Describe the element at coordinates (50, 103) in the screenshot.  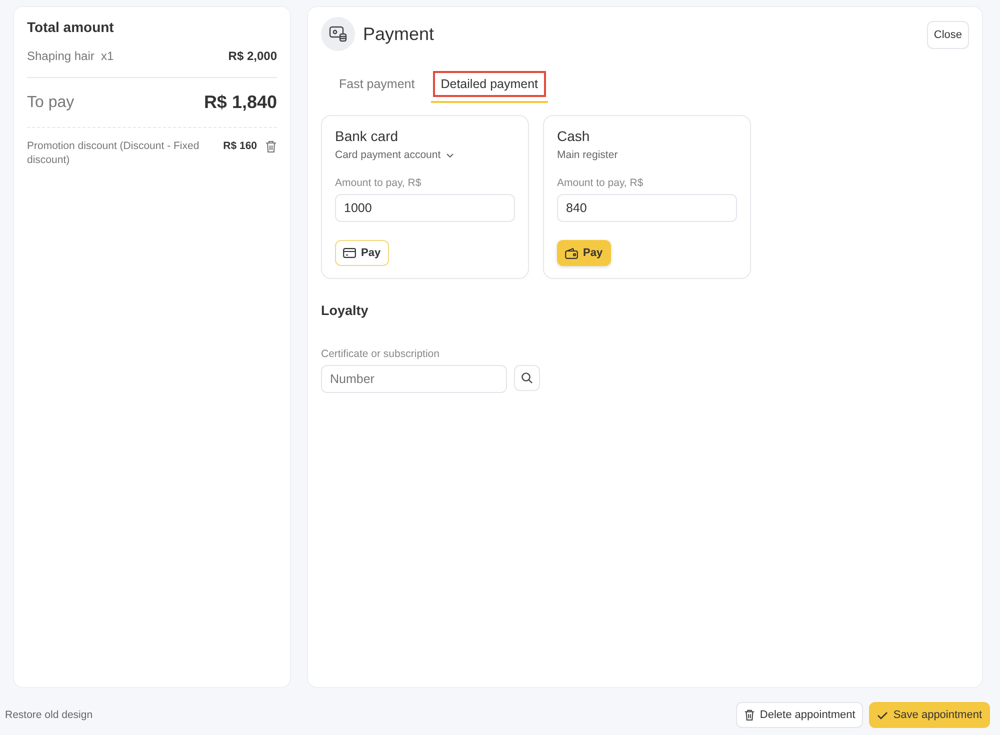
I see `to-pay-label: To pay` at that location.